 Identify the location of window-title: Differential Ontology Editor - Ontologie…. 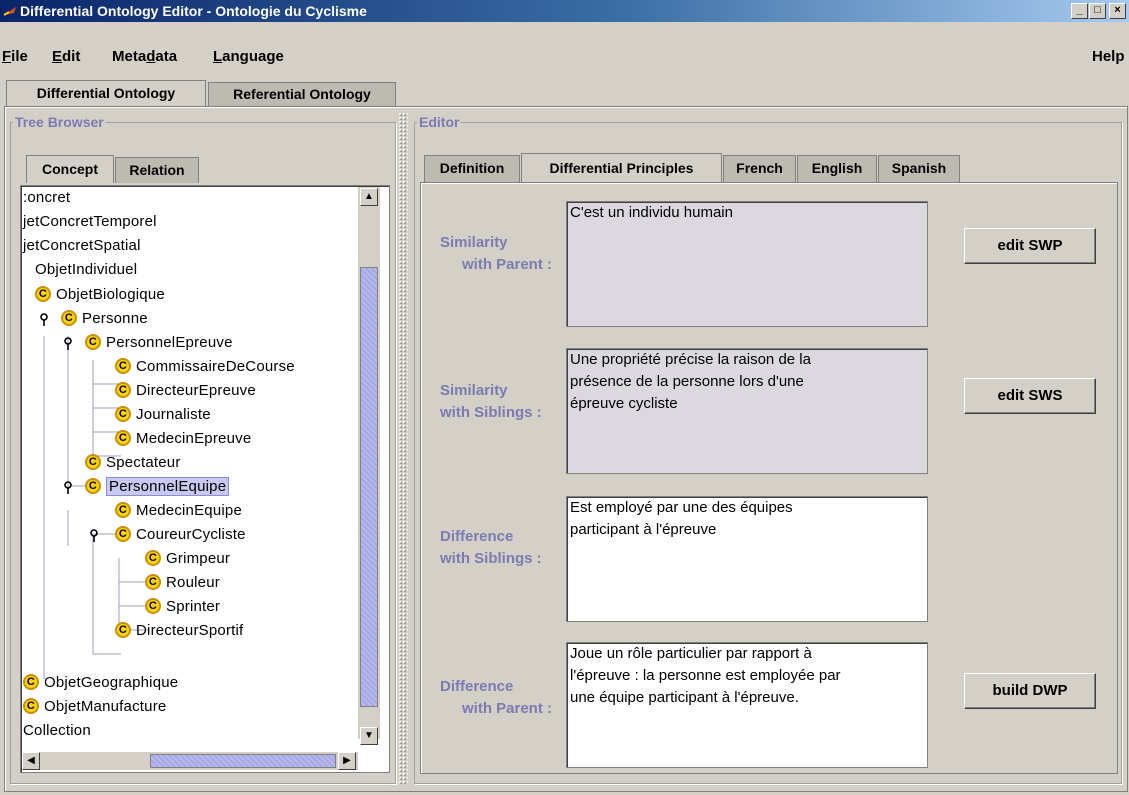
(193, 11).